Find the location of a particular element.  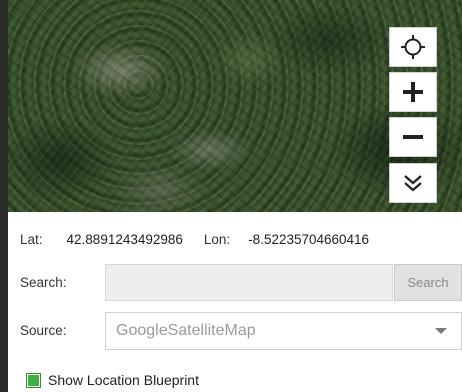

zoom-out-button is located at coordinates (413, 137).